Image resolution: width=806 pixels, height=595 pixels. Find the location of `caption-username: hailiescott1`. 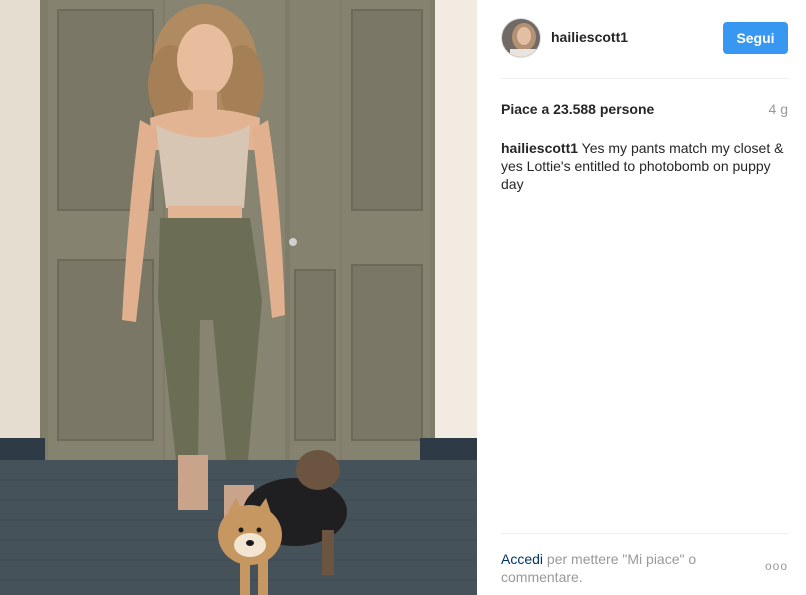

caption-username: hailiescott1 is located at coordinates (539, 148).